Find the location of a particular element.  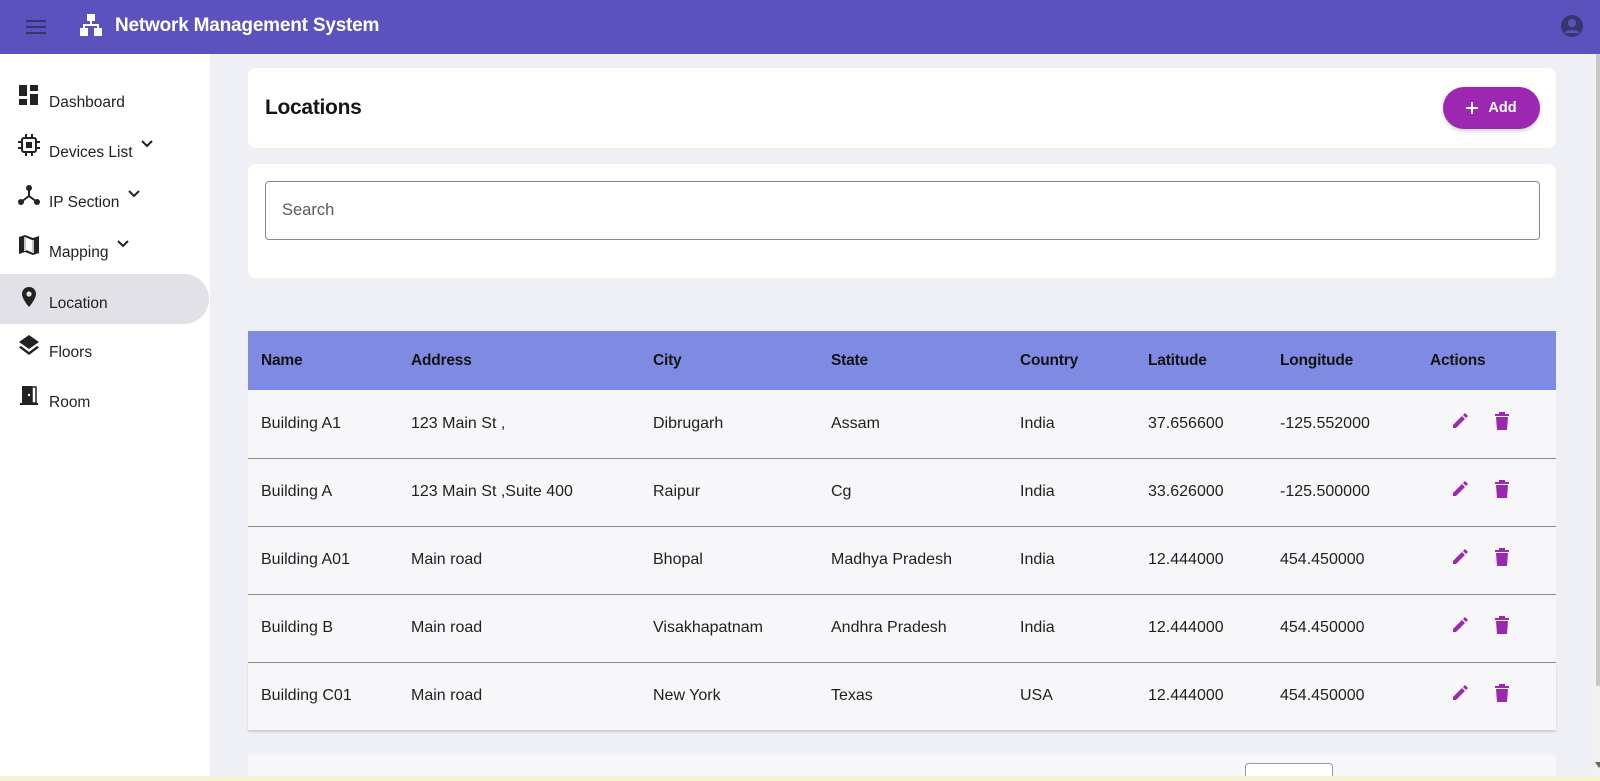

cell-city: Bhopal is located at coordinates (678, 559).